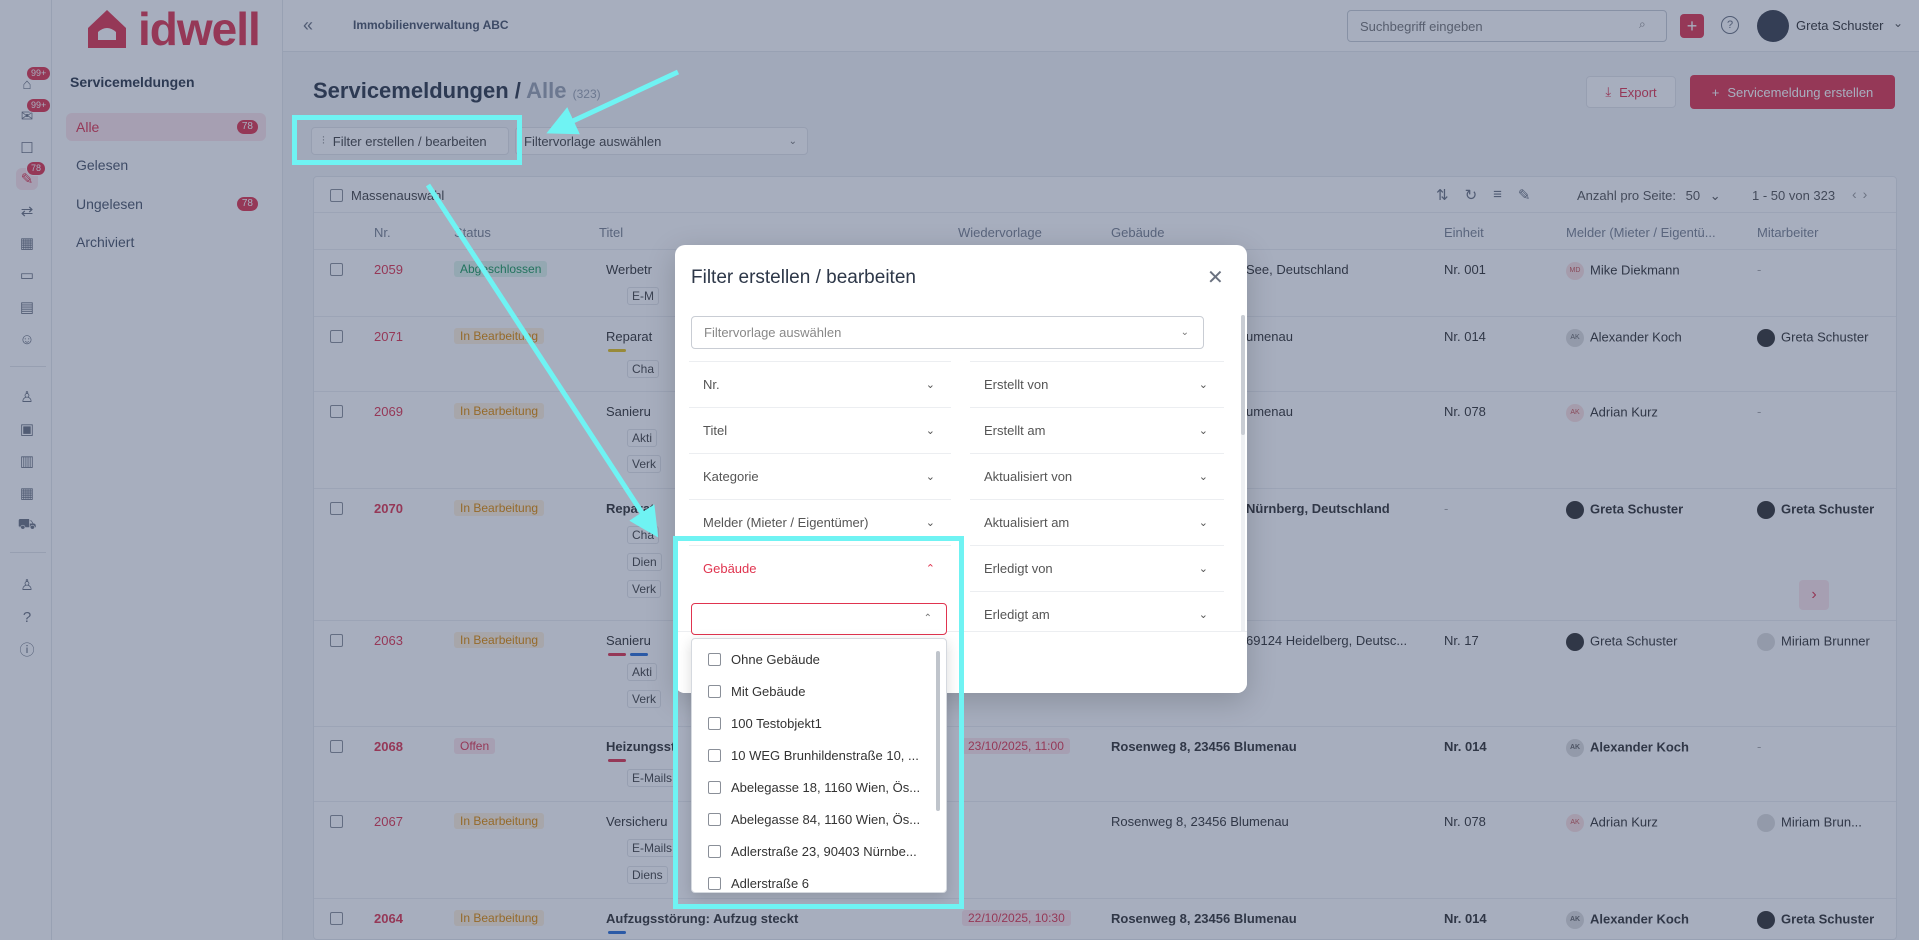 The image size is (1919, 940). I want to click on annotation-arrows, so click(552, 303).